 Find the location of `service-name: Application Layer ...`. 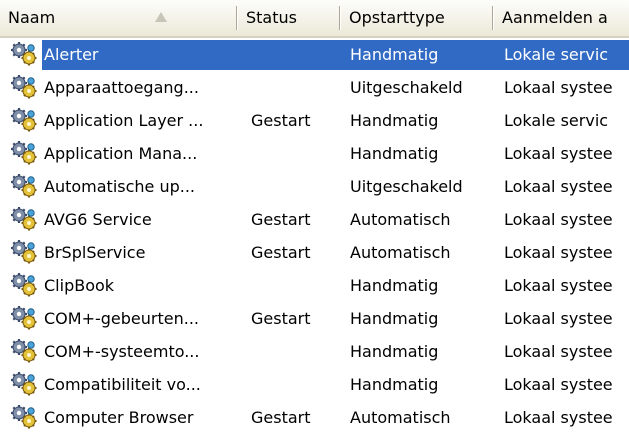

service-name: Application Layer ... is located at coordinates (124, 120).